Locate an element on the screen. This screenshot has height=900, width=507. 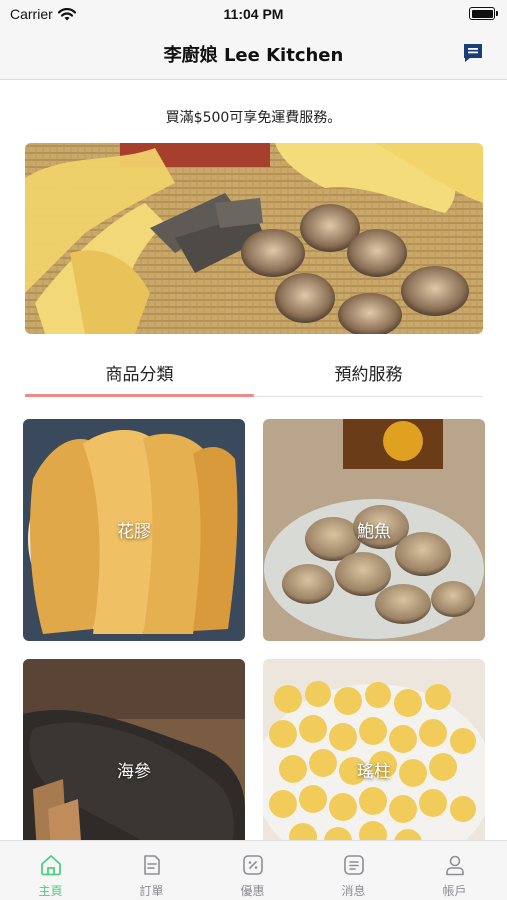
category-label: 花膠 is located at coordinates (134, 532).